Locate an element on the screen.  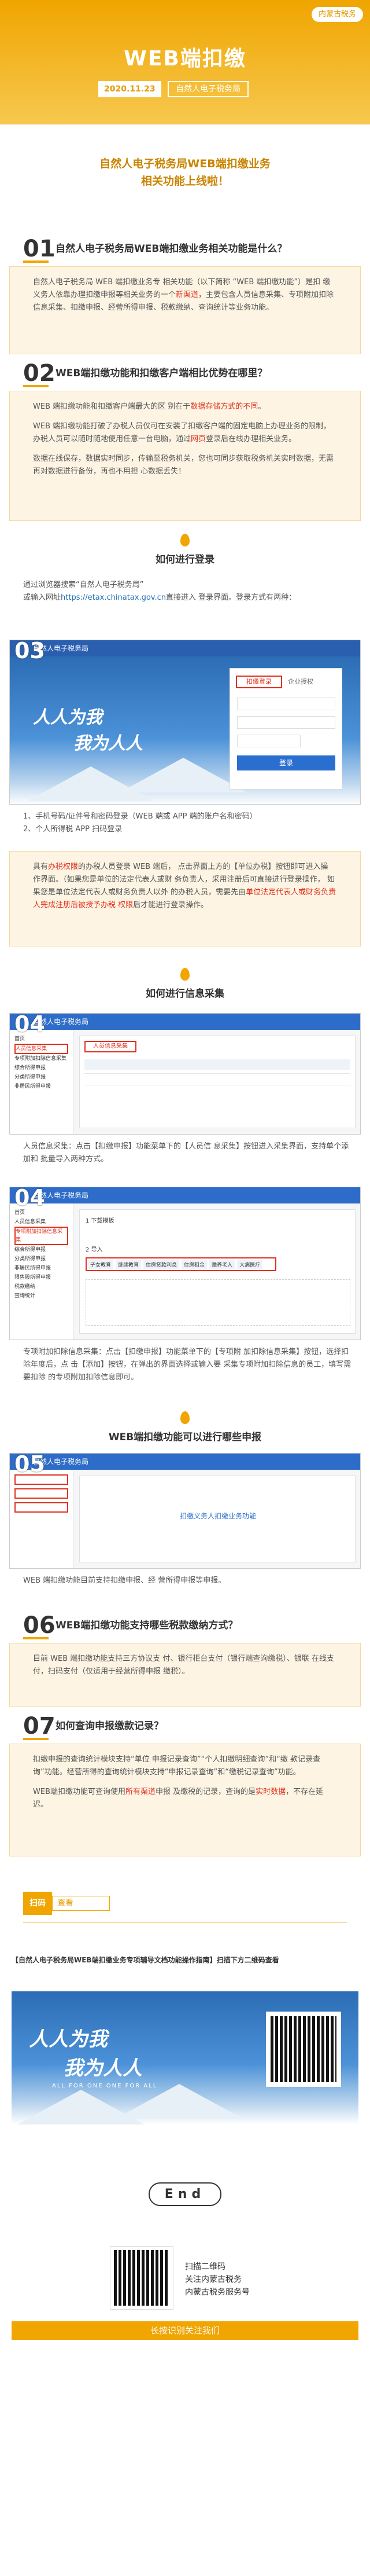
scan-tag: 扫码 is located at coordinates (37, 1903).